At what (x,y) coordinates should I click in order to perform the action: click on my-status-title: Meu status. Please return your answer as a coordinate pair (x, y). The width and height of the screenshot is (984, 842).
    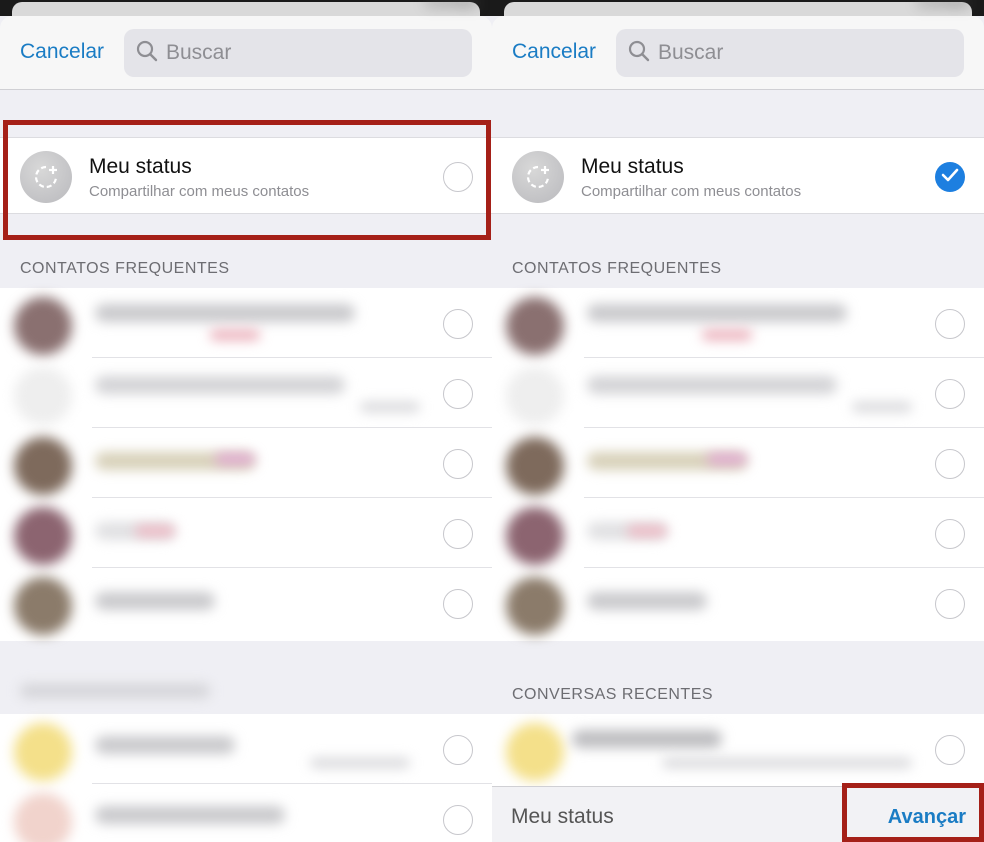
    Looking at the image, I should click on (632, 166).